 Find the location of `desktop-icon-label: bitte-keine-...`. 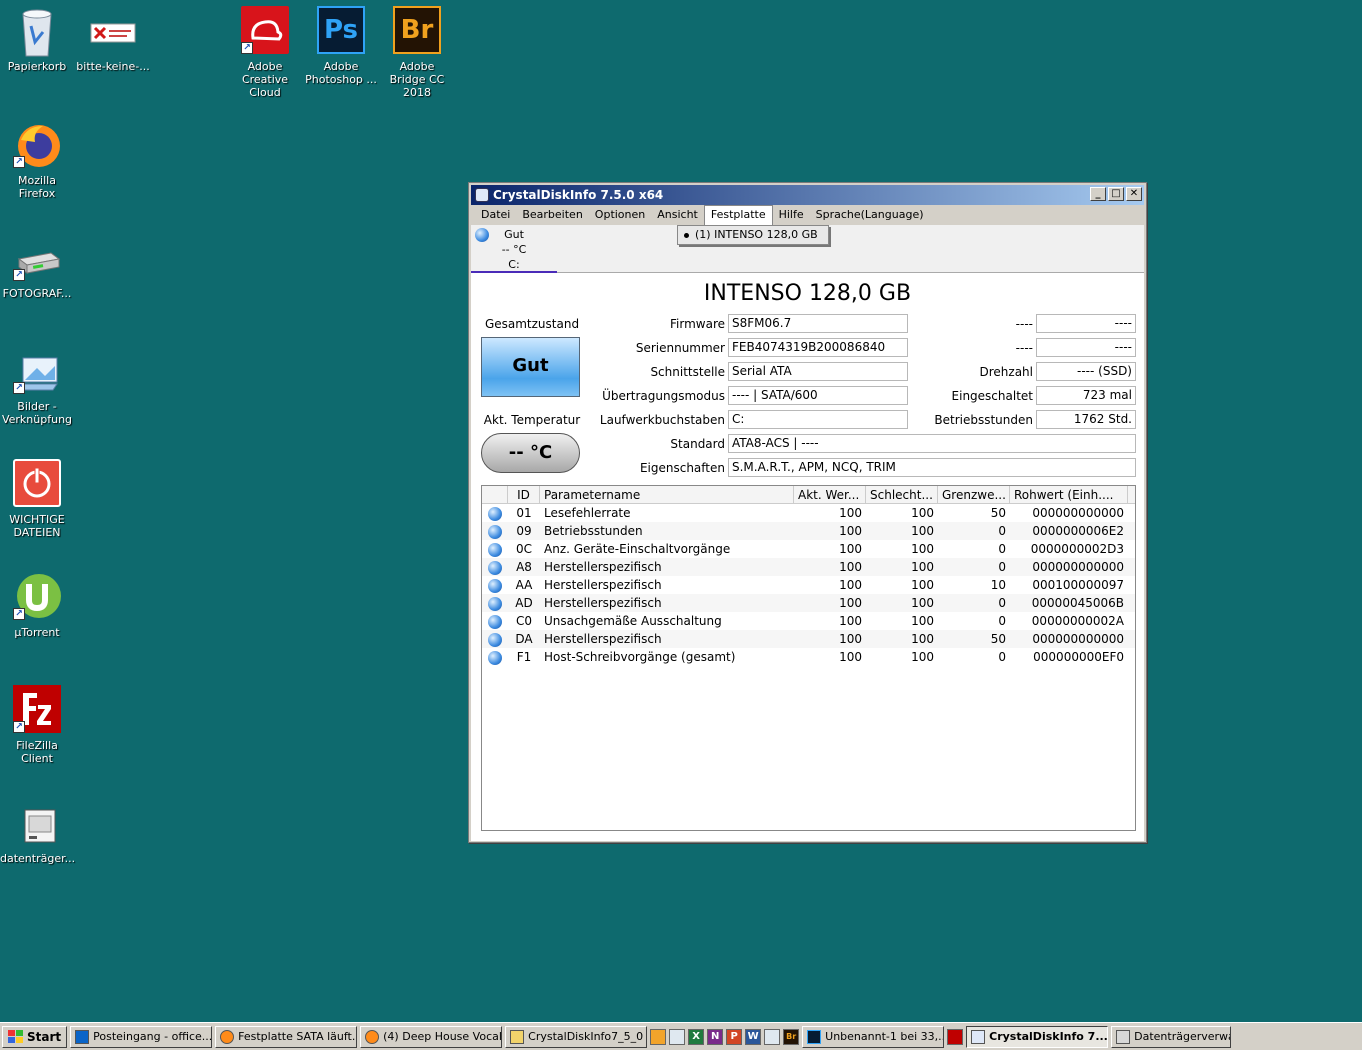

desktop-icon-label: bitte-keine-... is located at coordinates (113, 66).